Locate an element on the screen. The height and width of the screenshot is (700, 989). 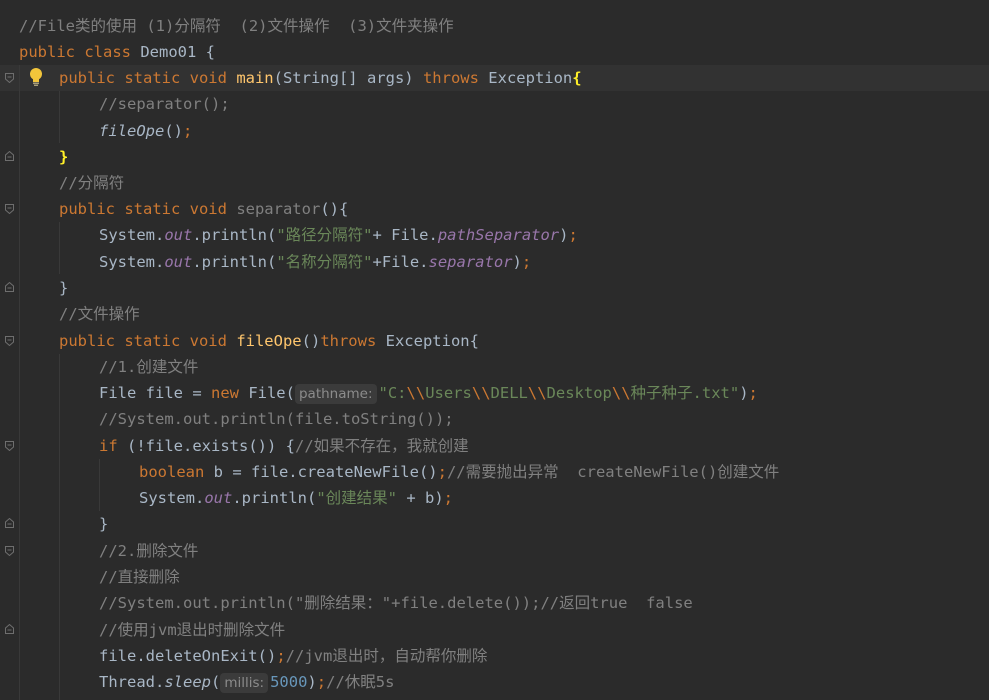
code-line-text: //separator(); is located at coordinates (164, 104).